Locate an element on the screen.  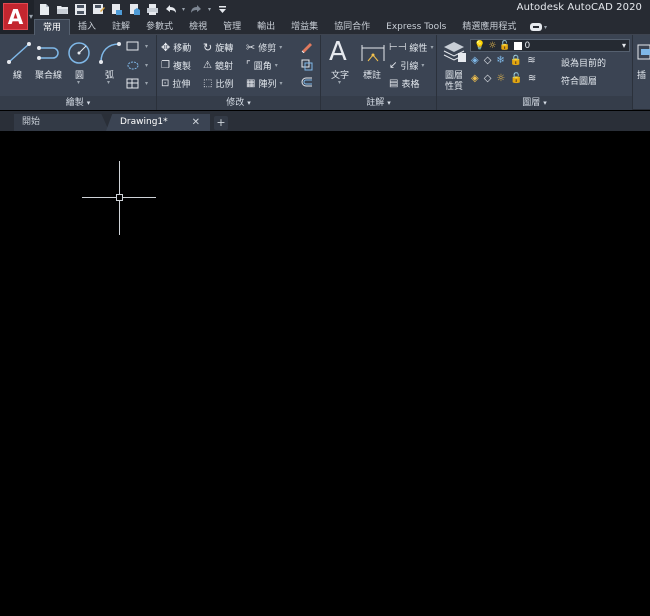
polyline-icon is located at coordinates (50, 53).